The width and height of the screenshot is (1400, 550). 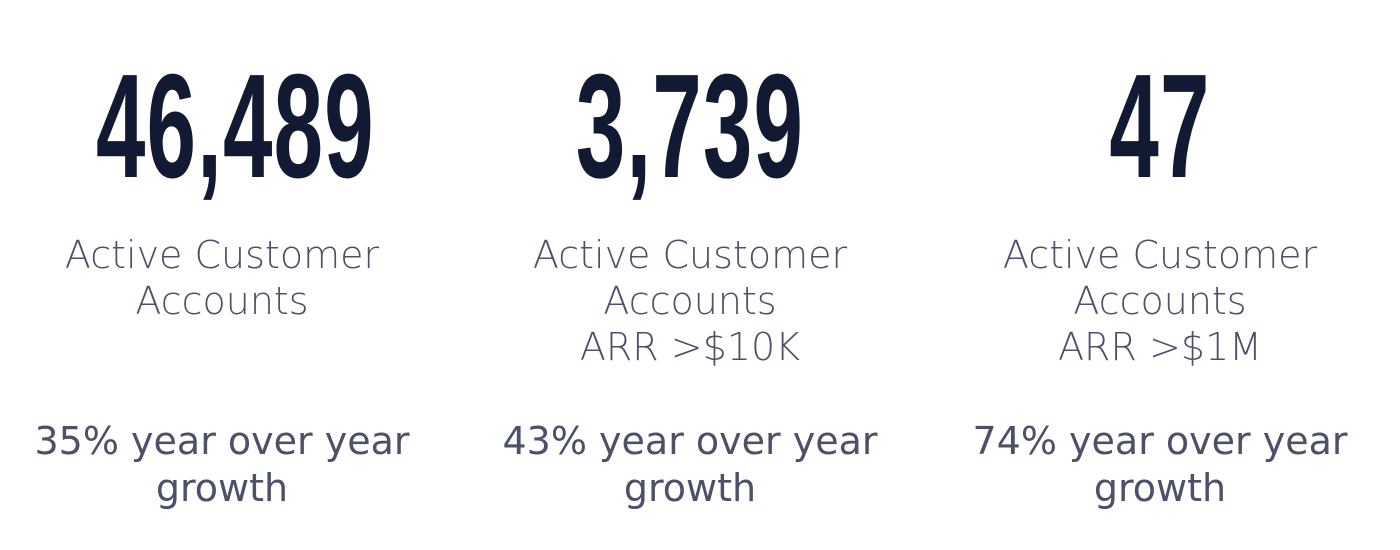 What do you see at coordinates (222, 465) in the screenshot?
I see `stat-growth: 35% year over year growth` at bounding box center [222, 465].